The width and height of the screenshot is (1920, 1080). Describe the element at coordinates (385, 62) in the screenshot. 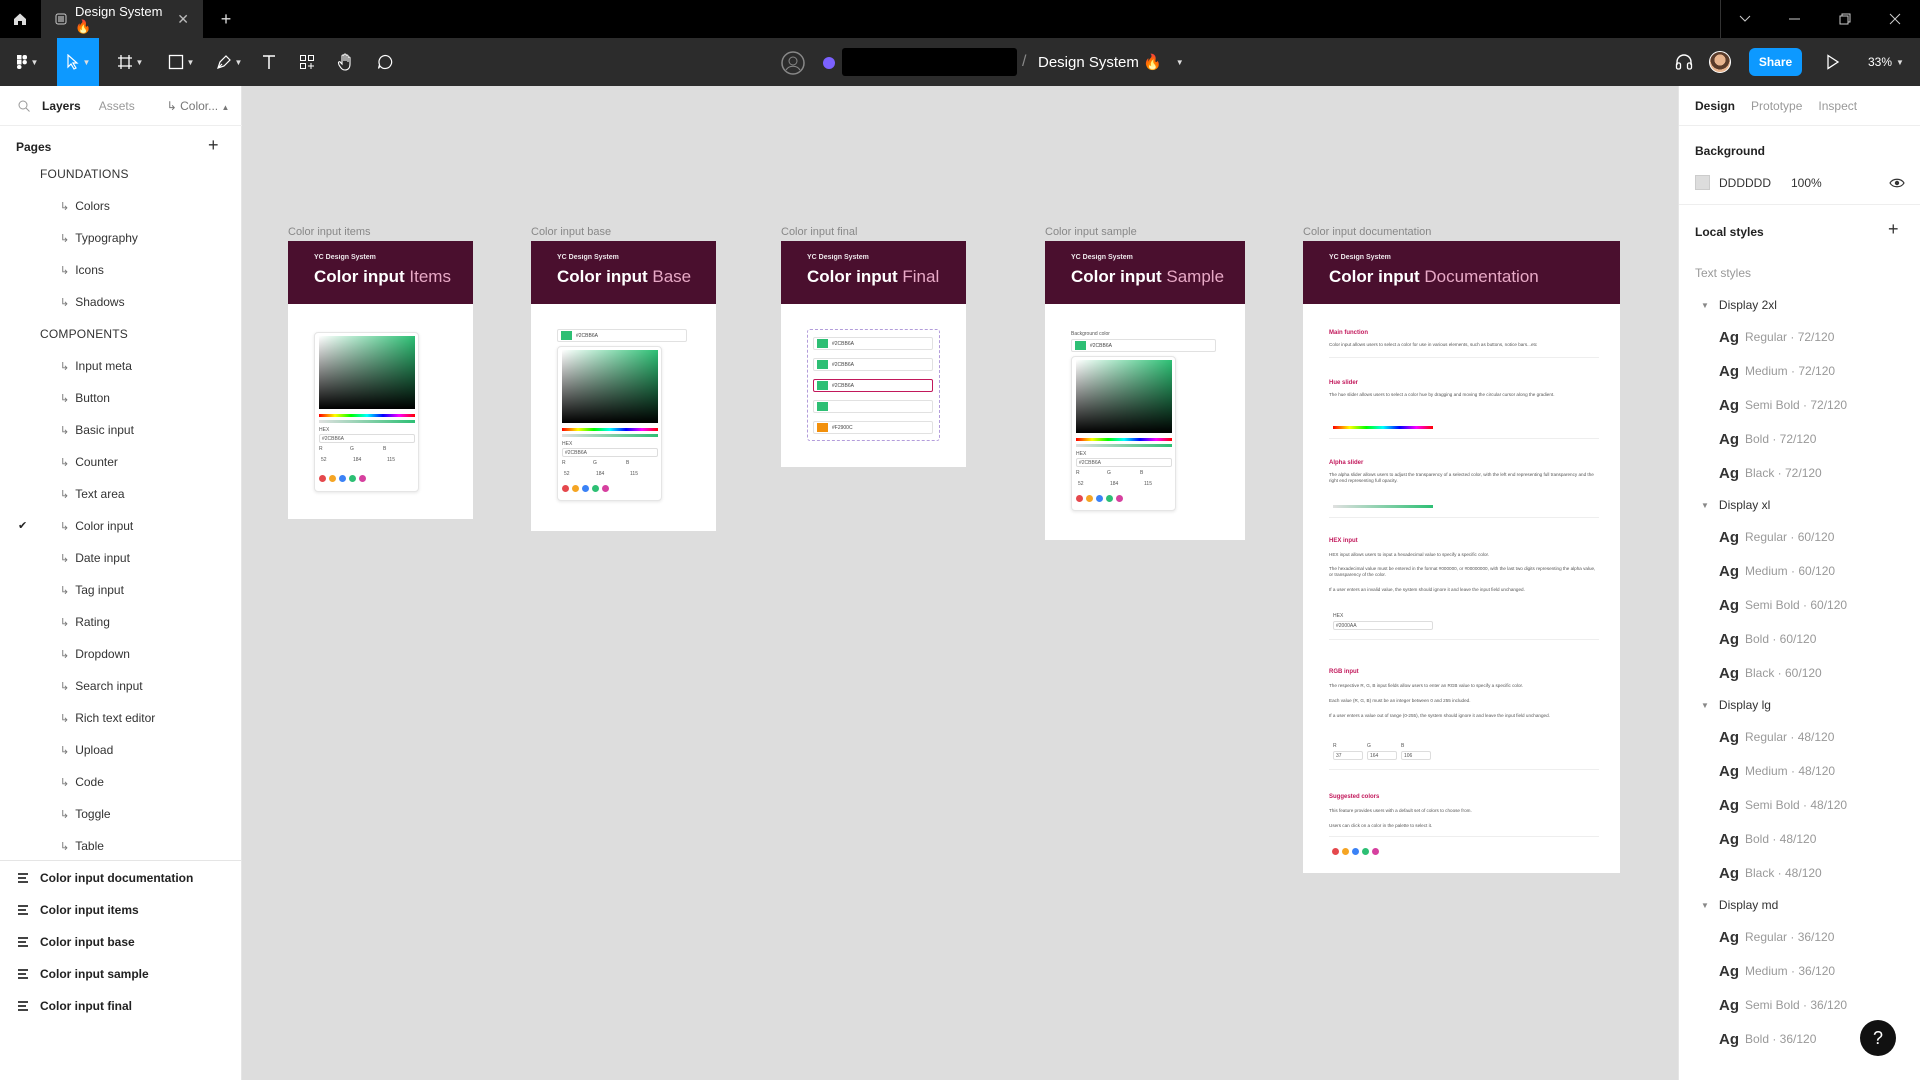

I see `comment-tool-button` at that location.